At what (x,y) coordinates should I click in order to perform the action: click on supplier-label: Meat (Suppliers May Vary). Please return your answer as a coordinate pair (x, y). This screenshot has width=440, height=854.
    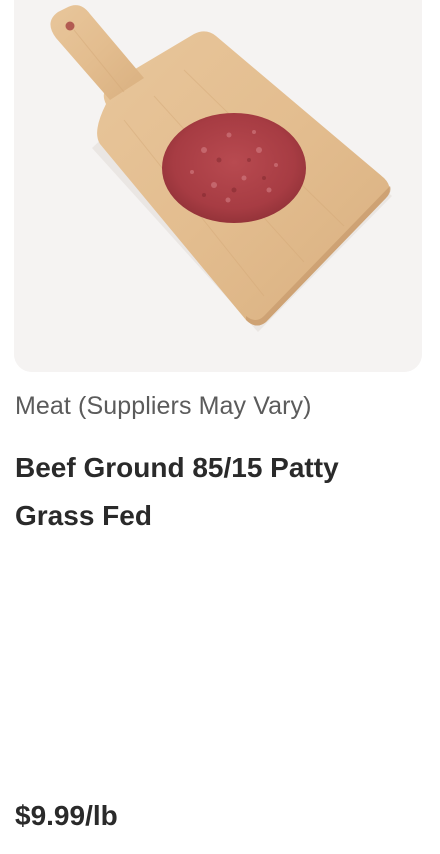
    Looking at the image, I should click on (163, 406).